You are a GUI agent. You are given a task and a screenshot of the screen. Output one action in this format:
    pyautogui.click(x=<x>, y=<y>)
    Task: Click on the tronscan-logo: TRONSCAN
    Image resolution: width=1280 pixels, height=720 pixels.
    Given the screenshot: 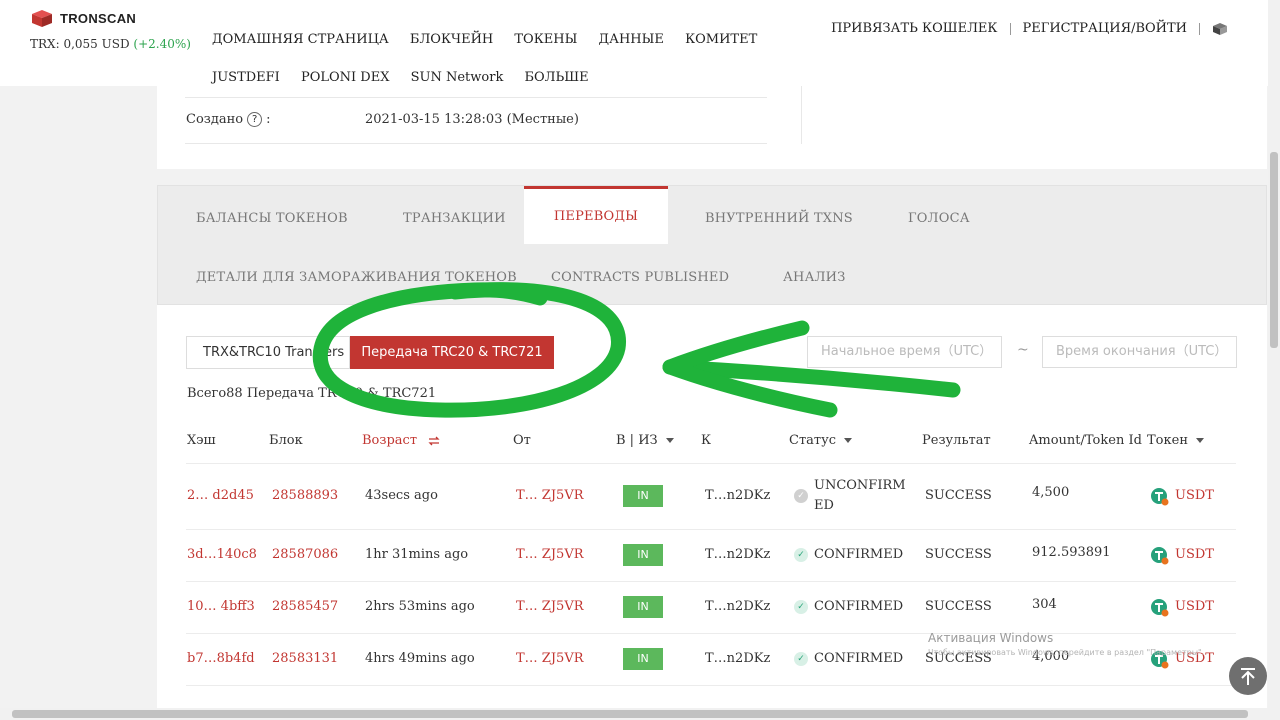 What is the action you would take?
    pyautogui.click(x=83, y=18)
    